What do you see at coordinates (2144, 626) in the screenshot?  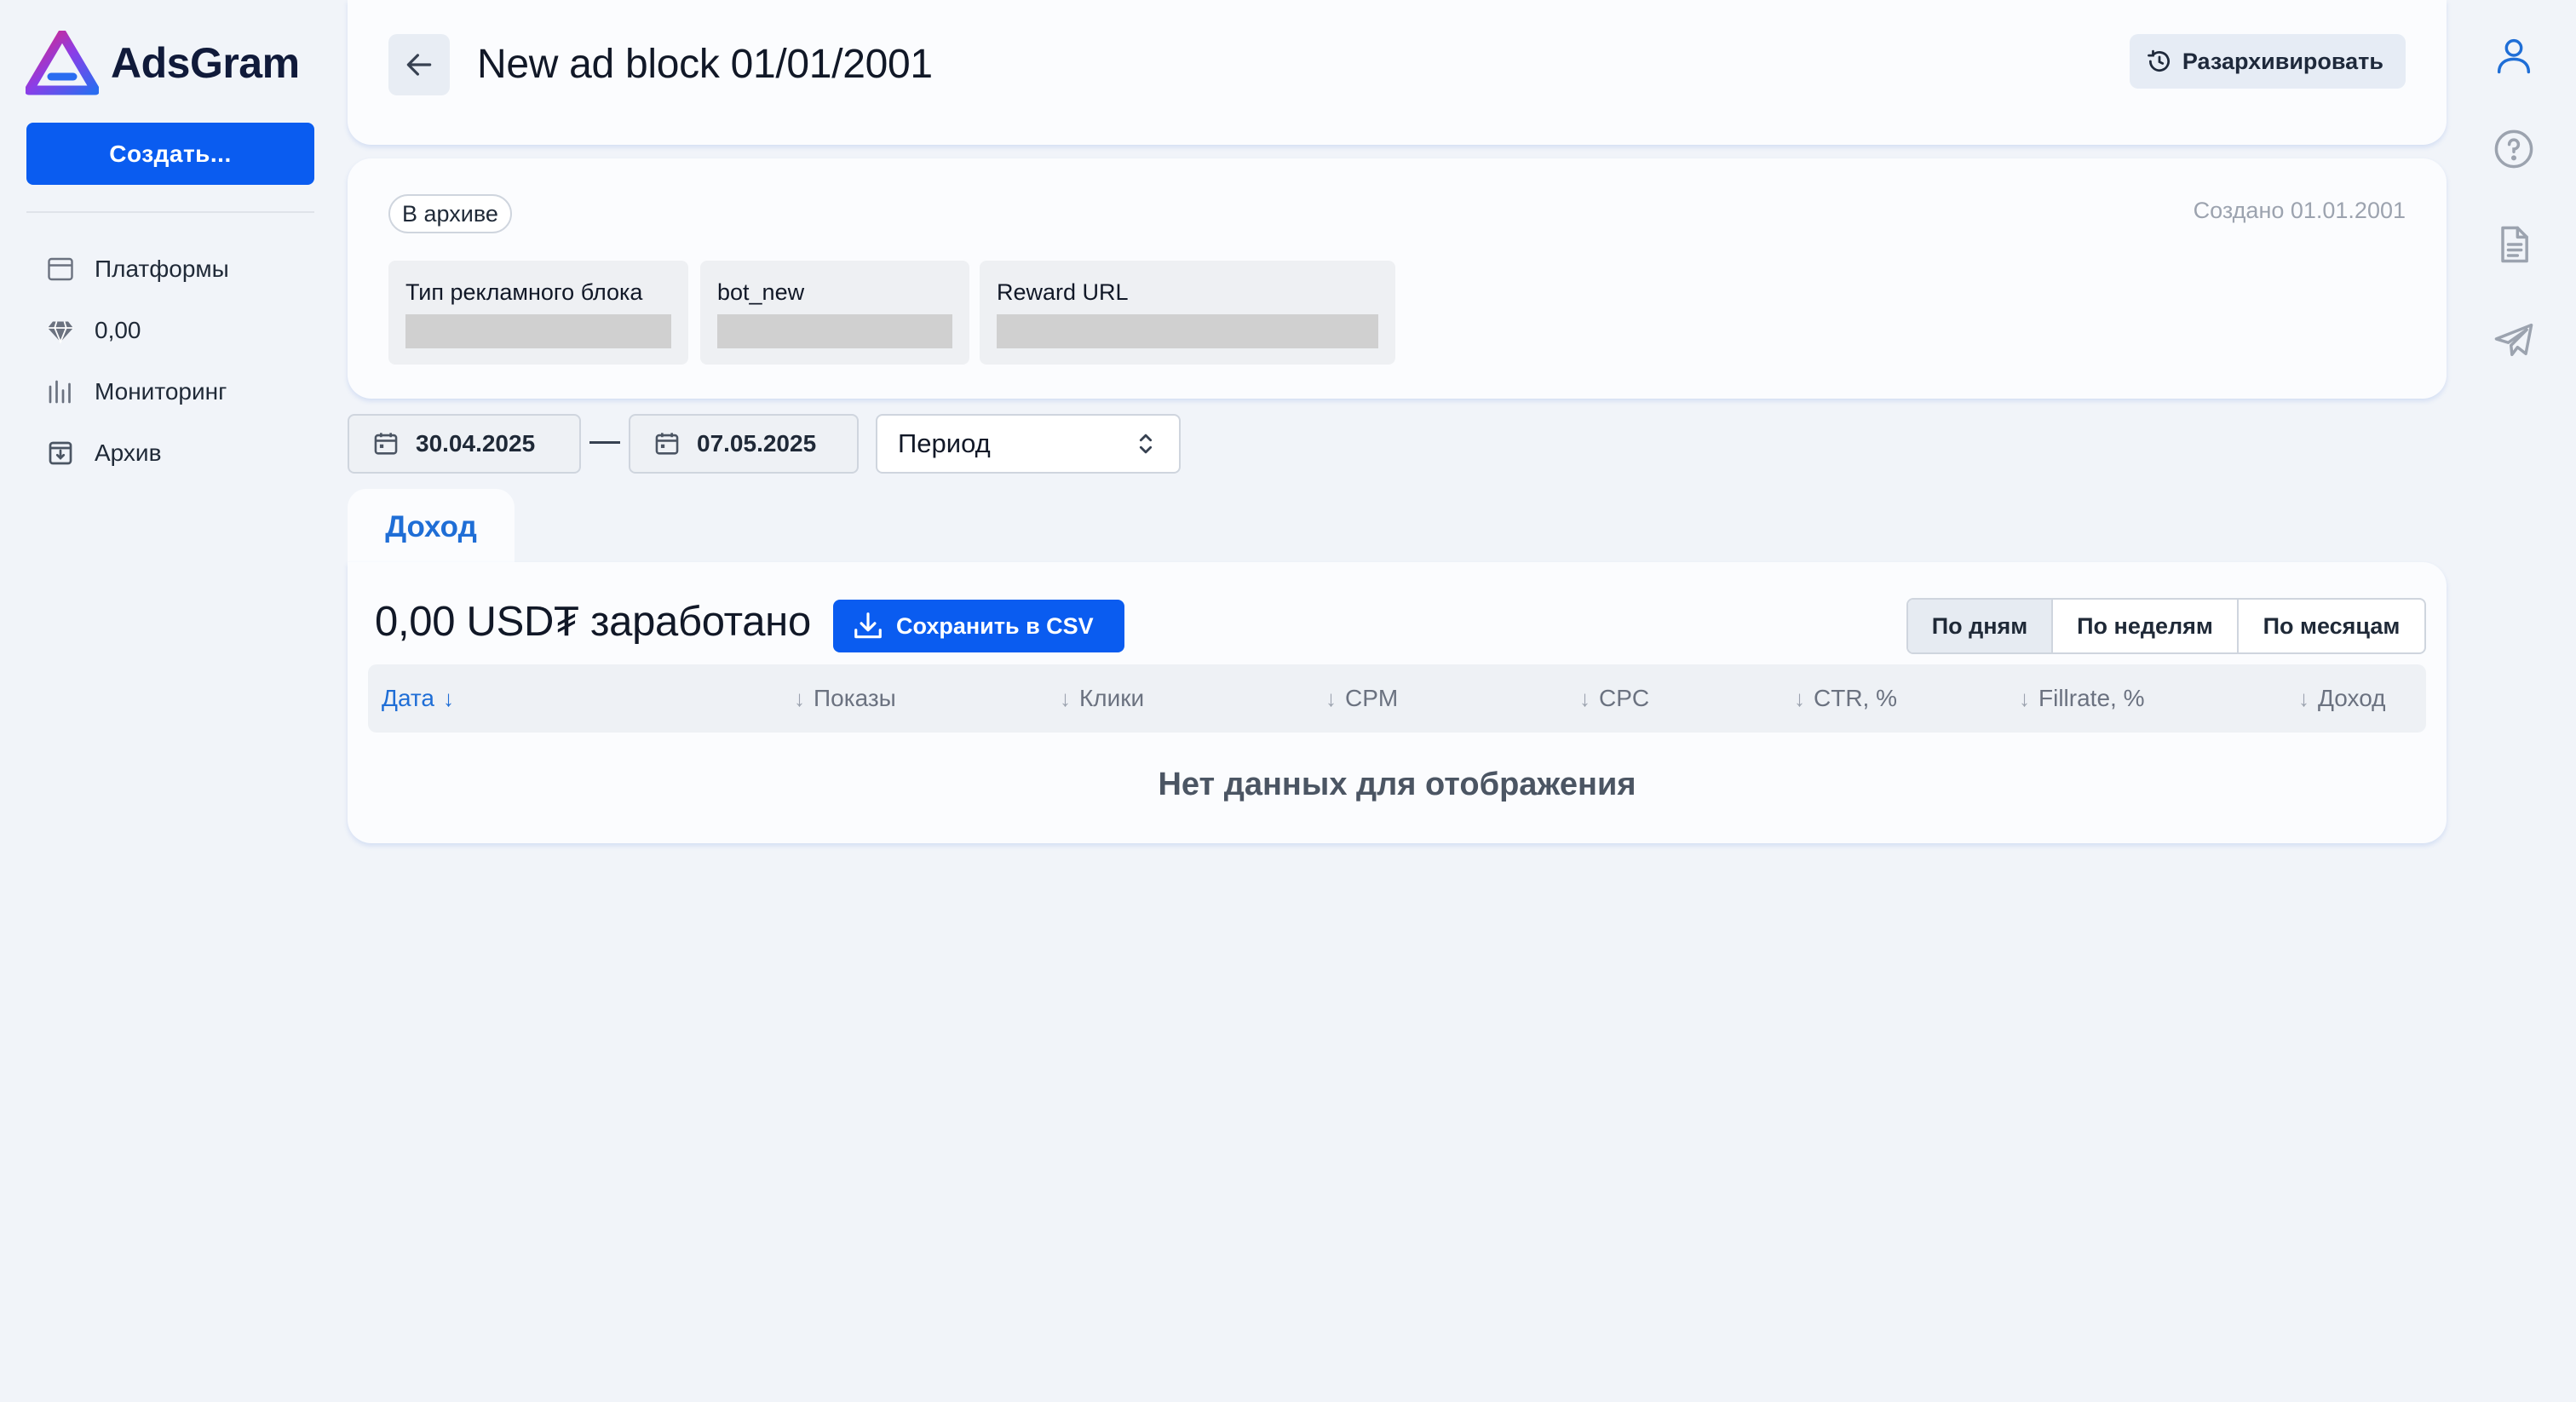 I see `group-by-weeks-button: По неделям` at bounding box center [2144, 626].